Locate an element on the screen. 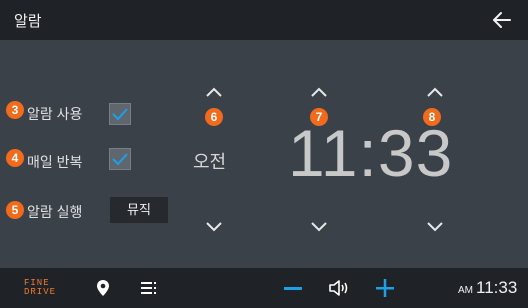 Image resolution: width=528 pixels, height=308 pixels. ampm-up-icon is located at coordinates (214, 92).